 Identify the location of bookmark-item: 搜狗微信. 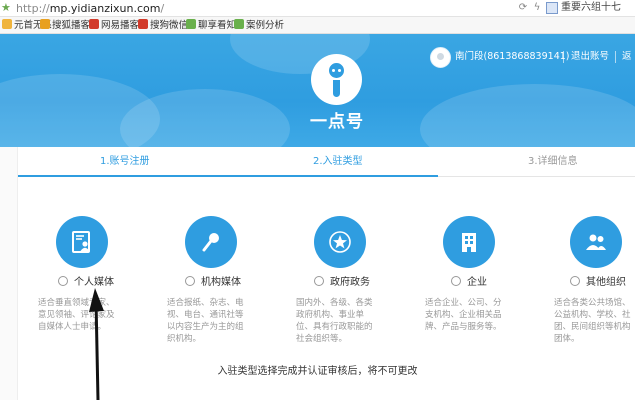
(163, 25).